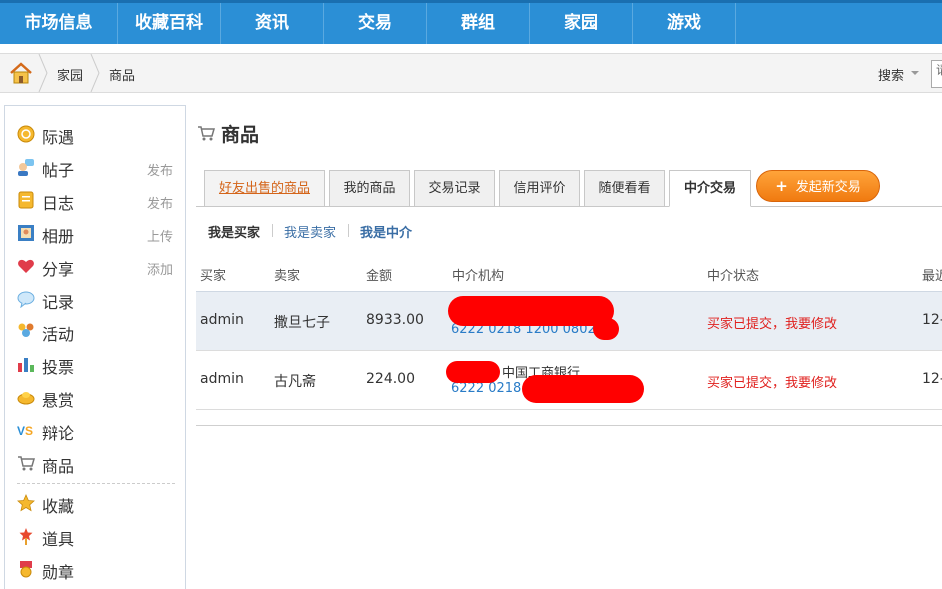  What do you see at coordinates (486, 388) in the screenshot?
I see `cell-agency-account: 6222 0218` at bounding box center [486, 388].